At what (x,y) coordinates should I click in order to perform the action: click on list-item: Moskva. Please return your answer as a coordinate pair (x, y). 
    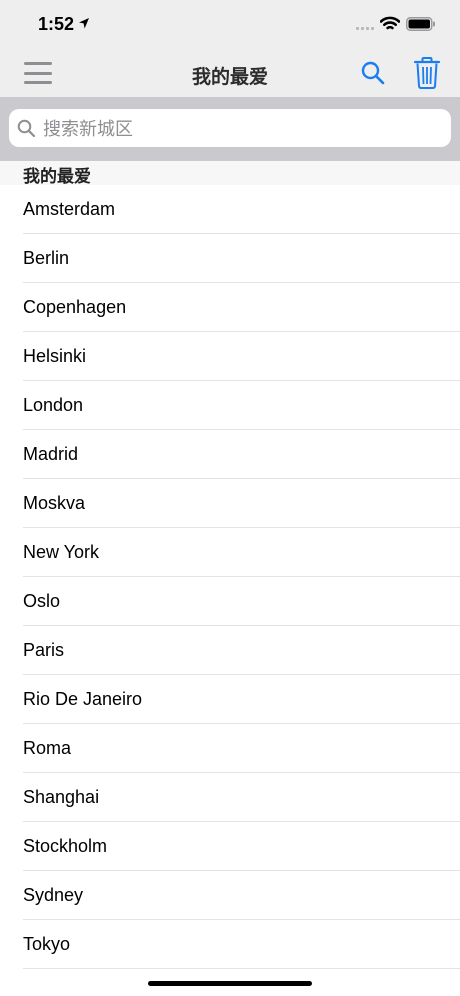
    Looking at the image, I should click on (230, 503).